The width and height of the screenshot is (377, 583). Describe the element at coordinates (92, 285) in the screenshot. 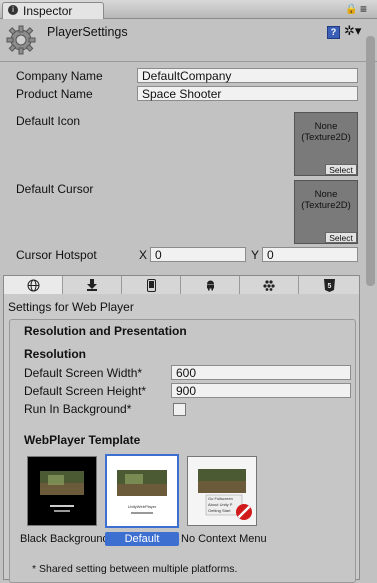

I see `download-icon` at that location.